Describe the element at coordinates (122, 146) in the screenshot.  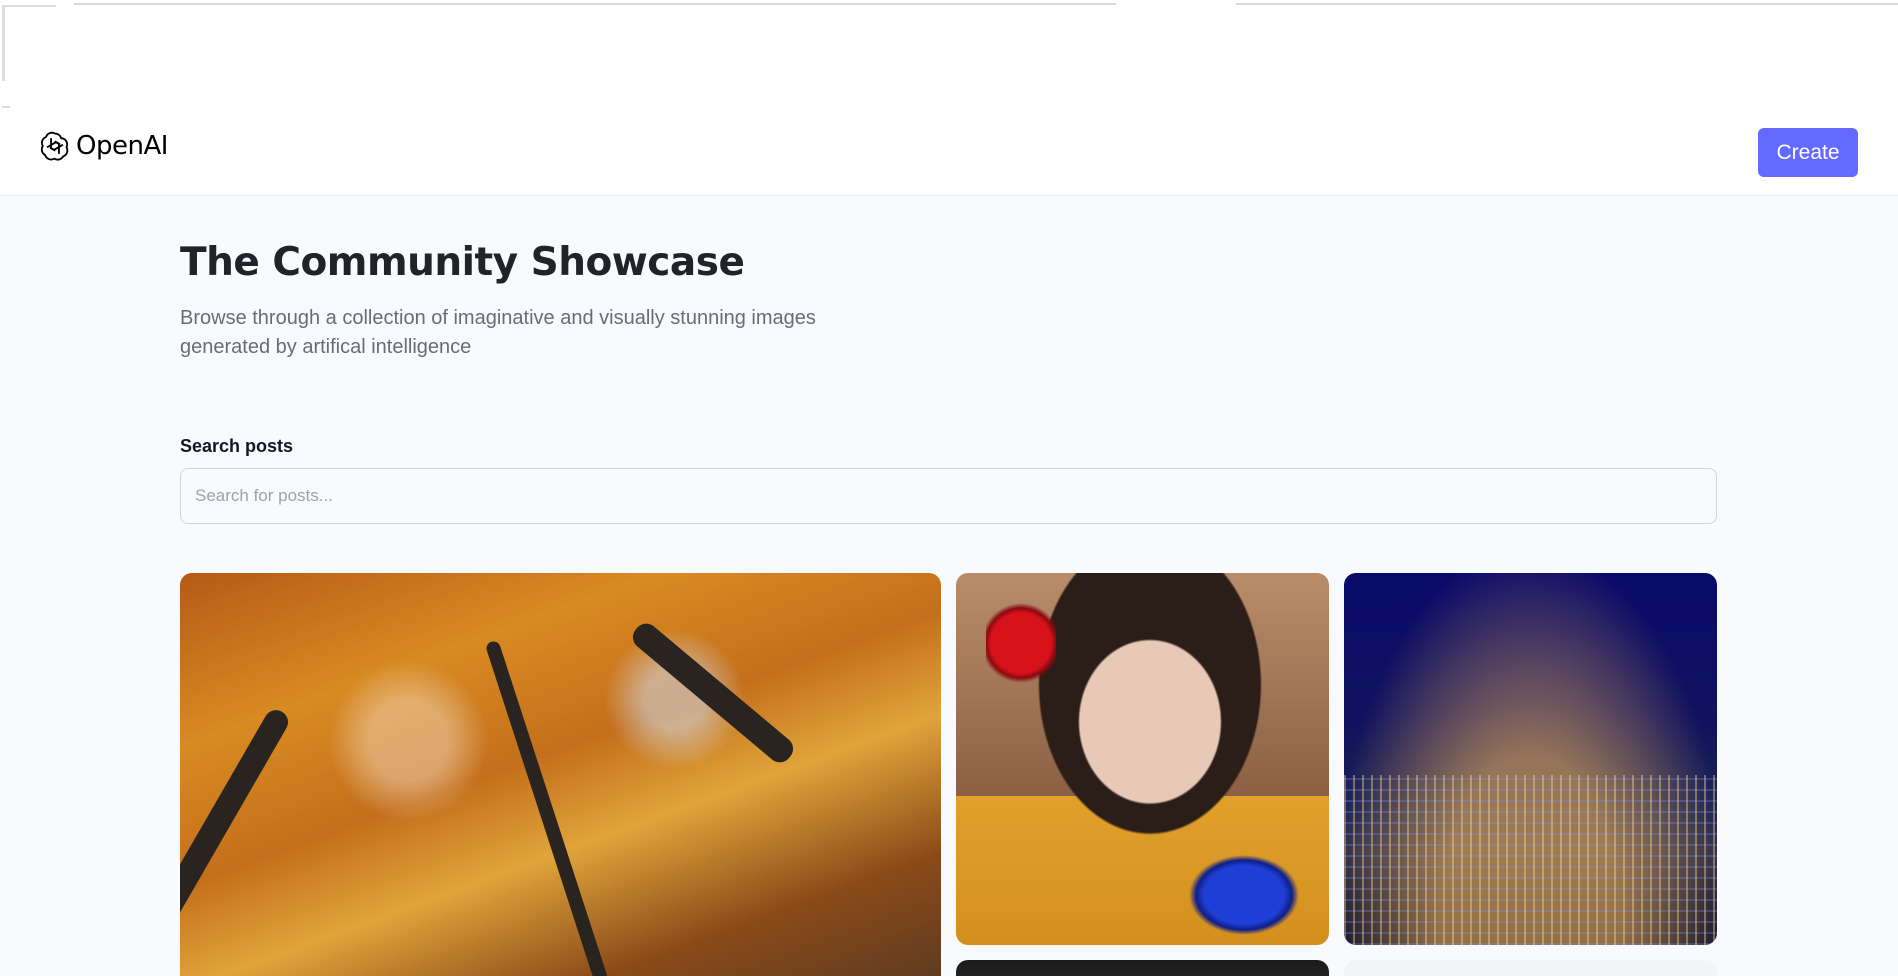
I see `logo-text: OpenAI` at that location.